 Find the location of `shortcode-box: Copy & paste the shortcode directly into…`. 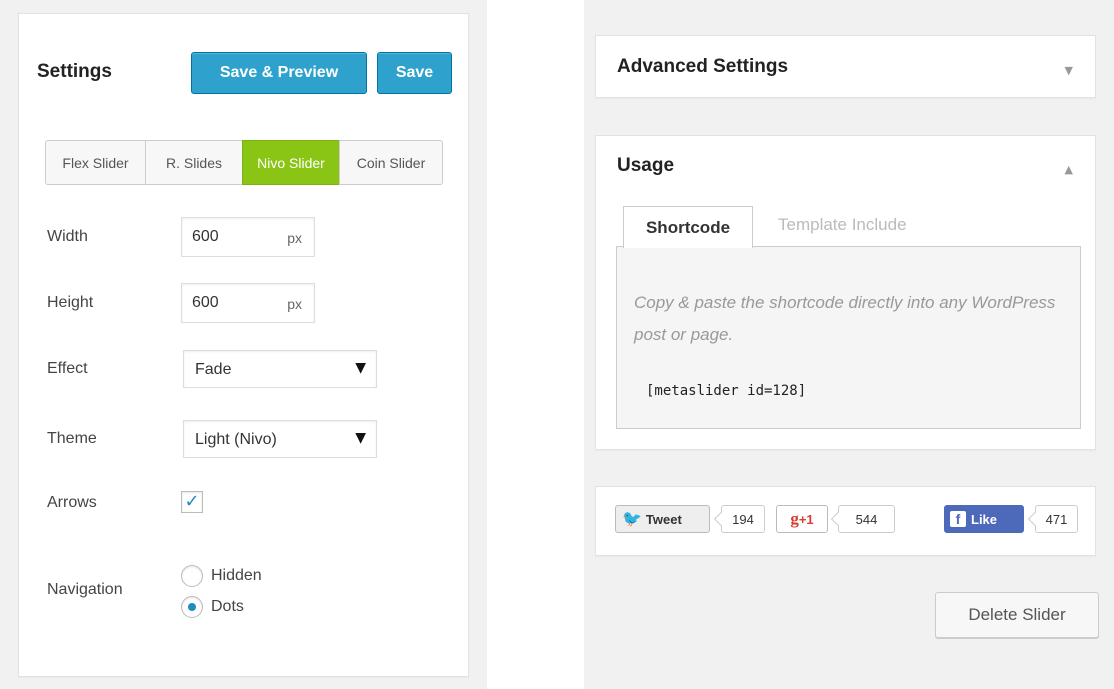

shortcode-box: Copy & paste the shortcode directly into… is located at coordinates (848, 337).